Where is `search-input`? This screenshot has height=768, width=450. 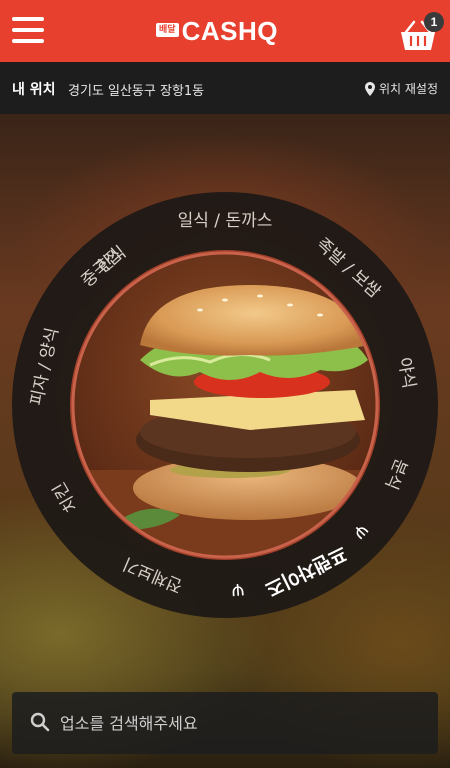 search-input is located at coordinates (240, 723).